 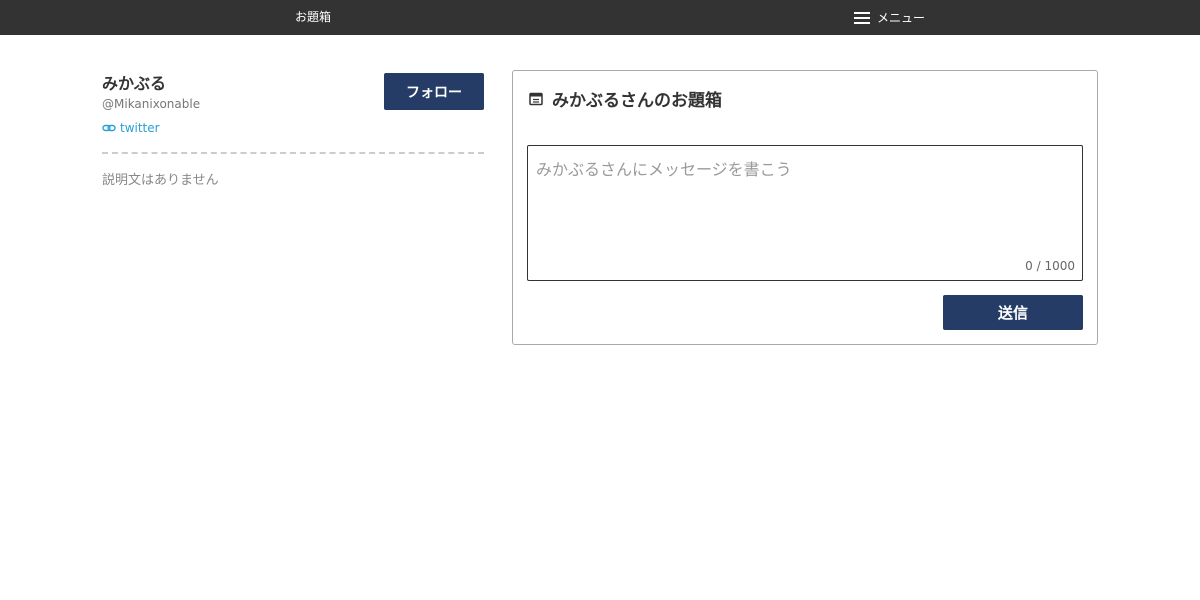 I want to click on message-box: 0 / 1000, so click(x=805, y=213).